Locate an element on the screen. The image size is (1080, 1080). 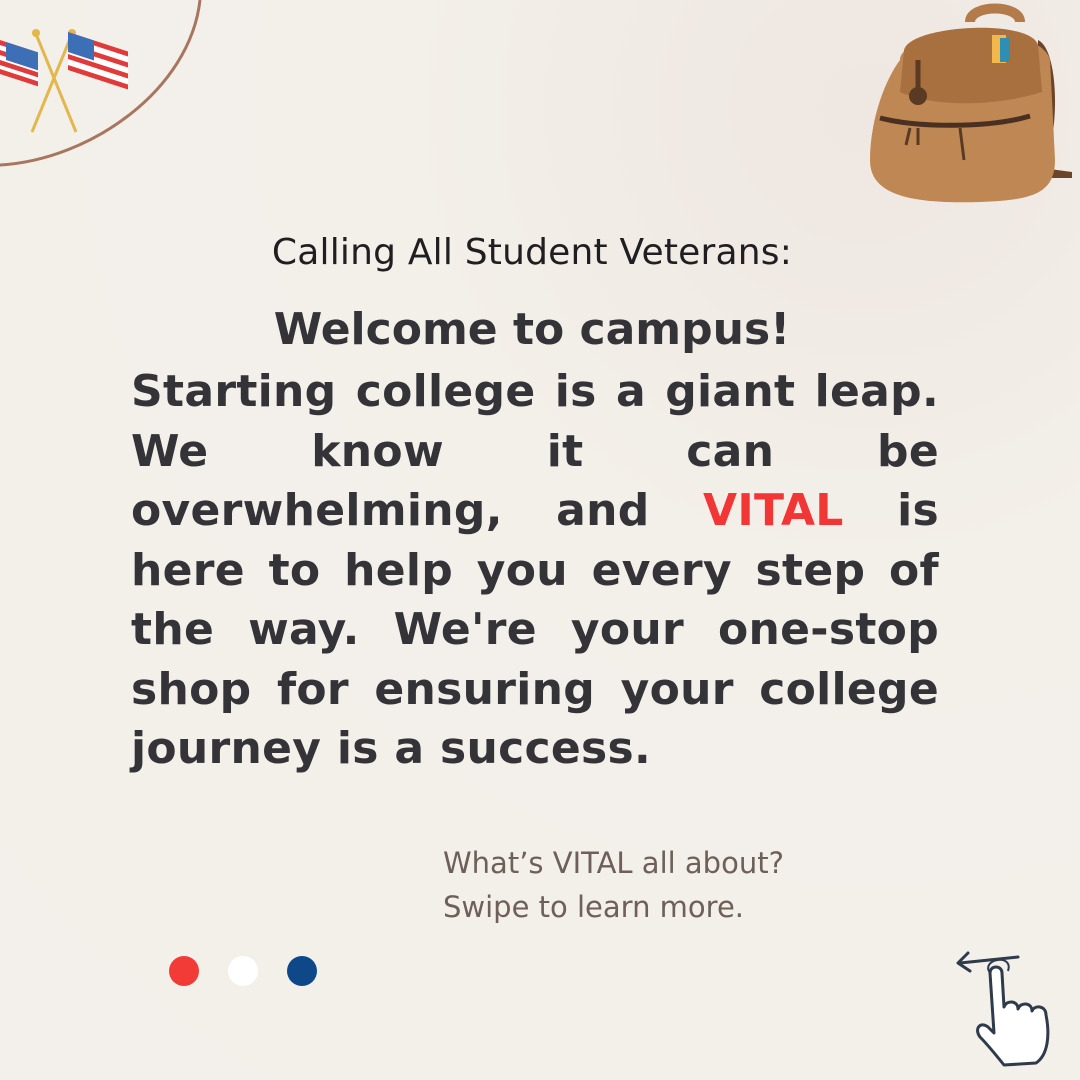
brand-highlight: VITAL is located at coordinates (773, 510).